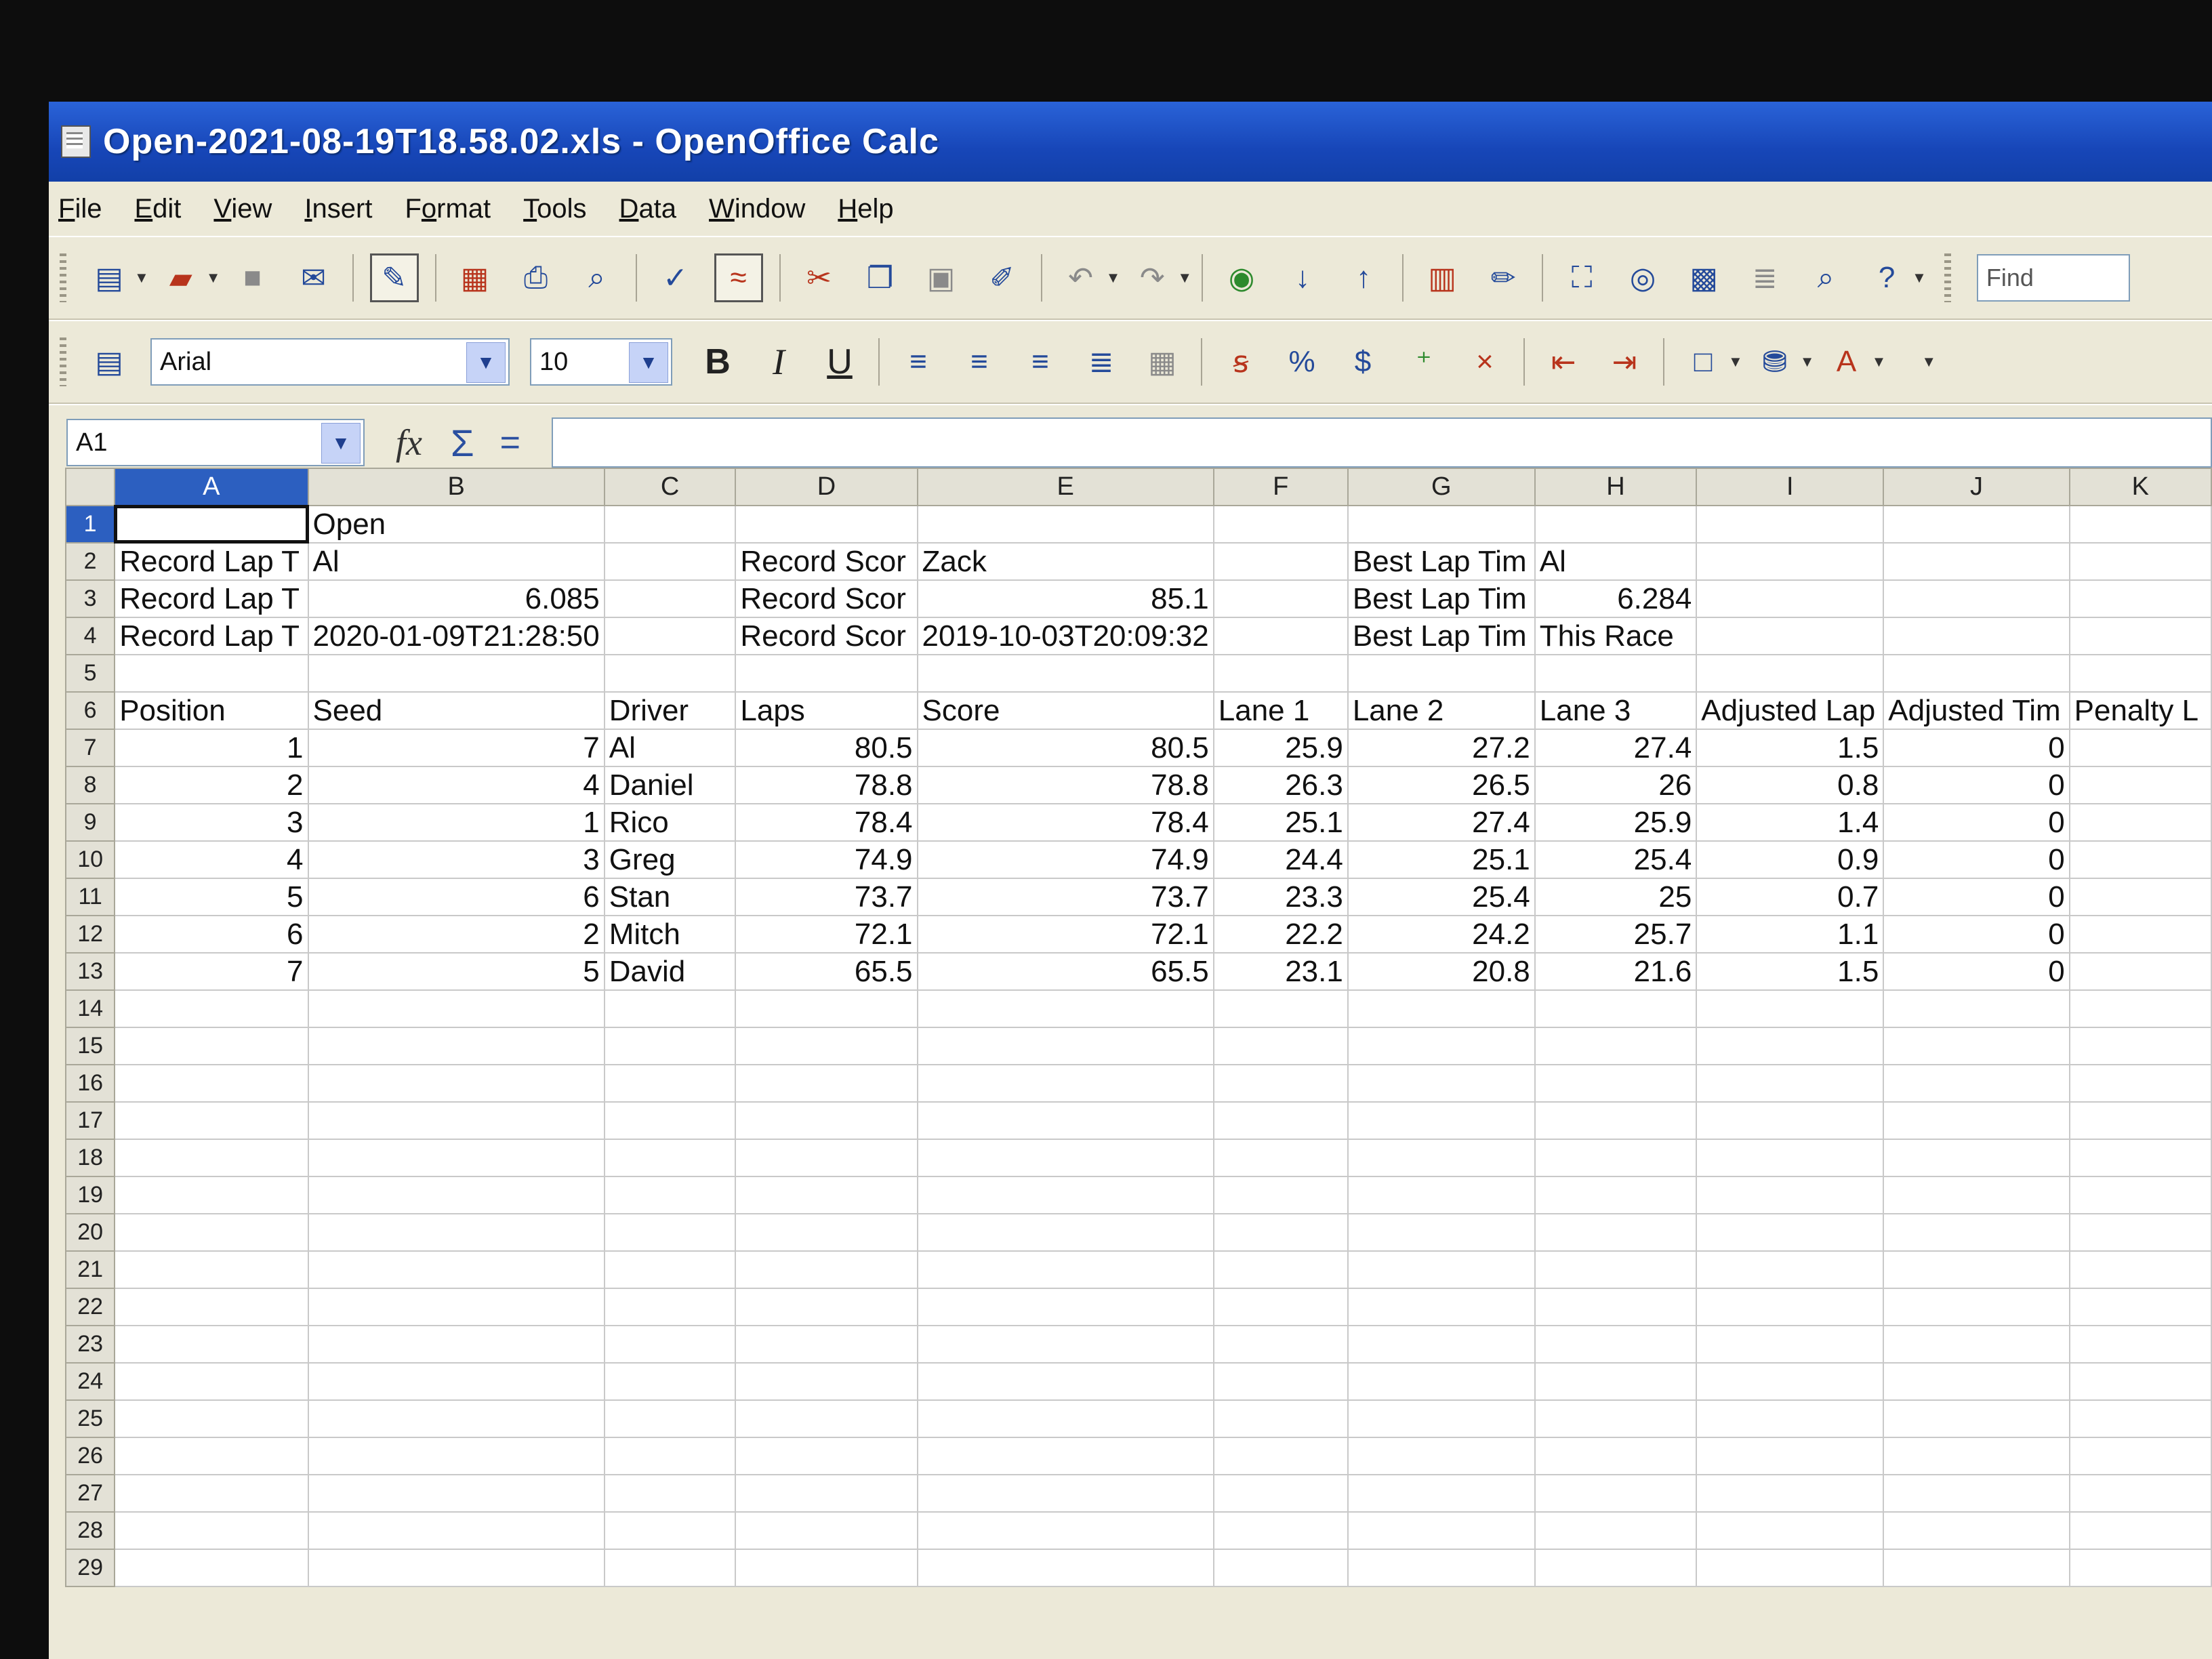 This screenshot has height=1659, width=2212. I want to click on cell-j4, so click(1976, 636).